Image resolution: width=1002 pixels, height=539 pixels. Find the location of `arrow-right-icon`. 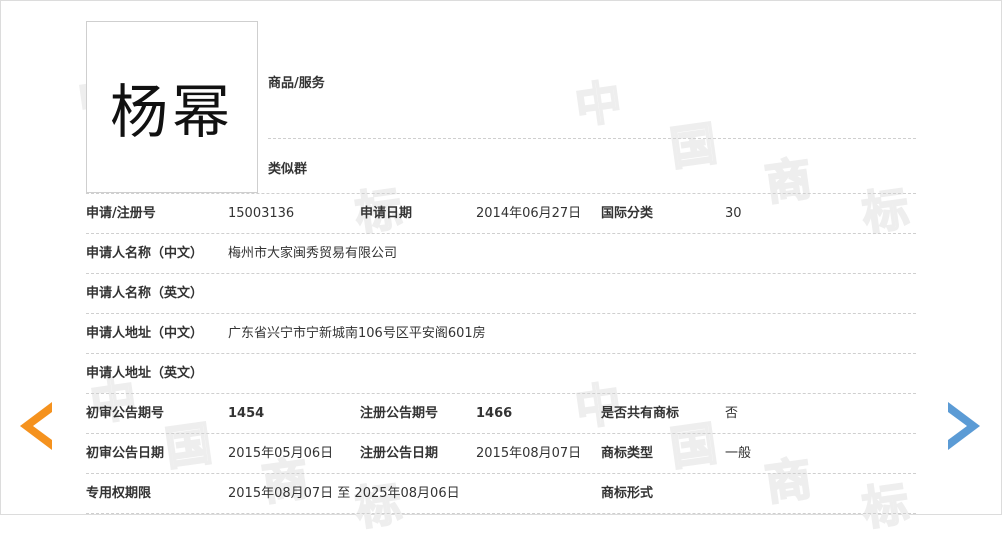

arrow-right-icon is located at coordinates (964, 426).